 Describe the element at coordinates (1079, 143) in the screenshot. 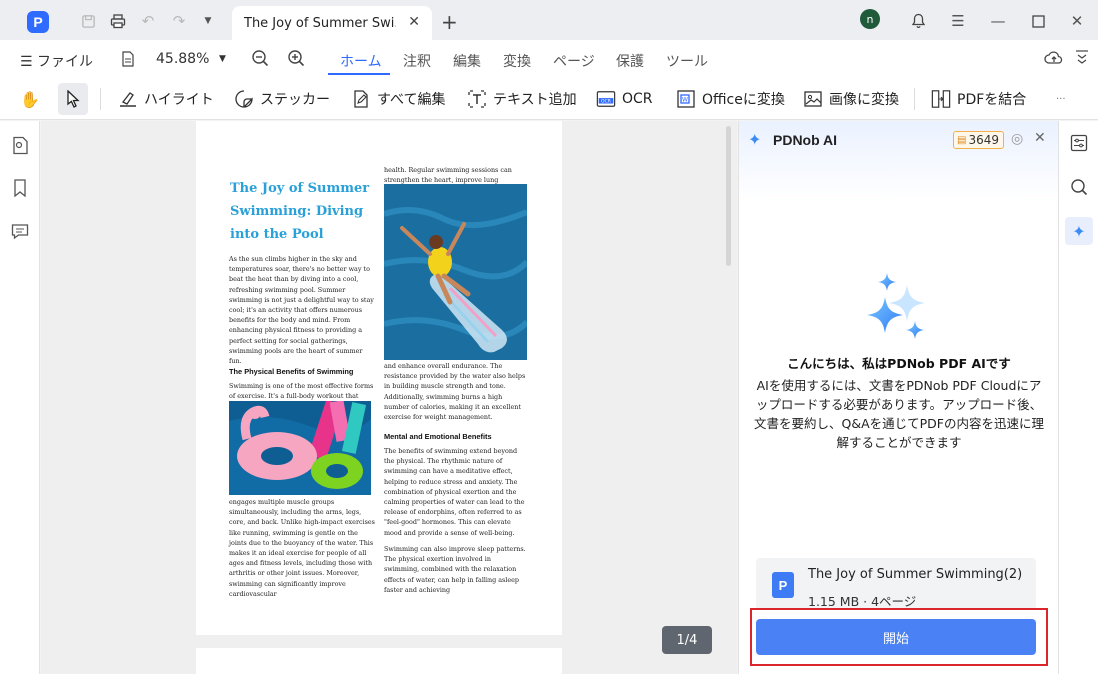

I see `properties-icon` at that location.